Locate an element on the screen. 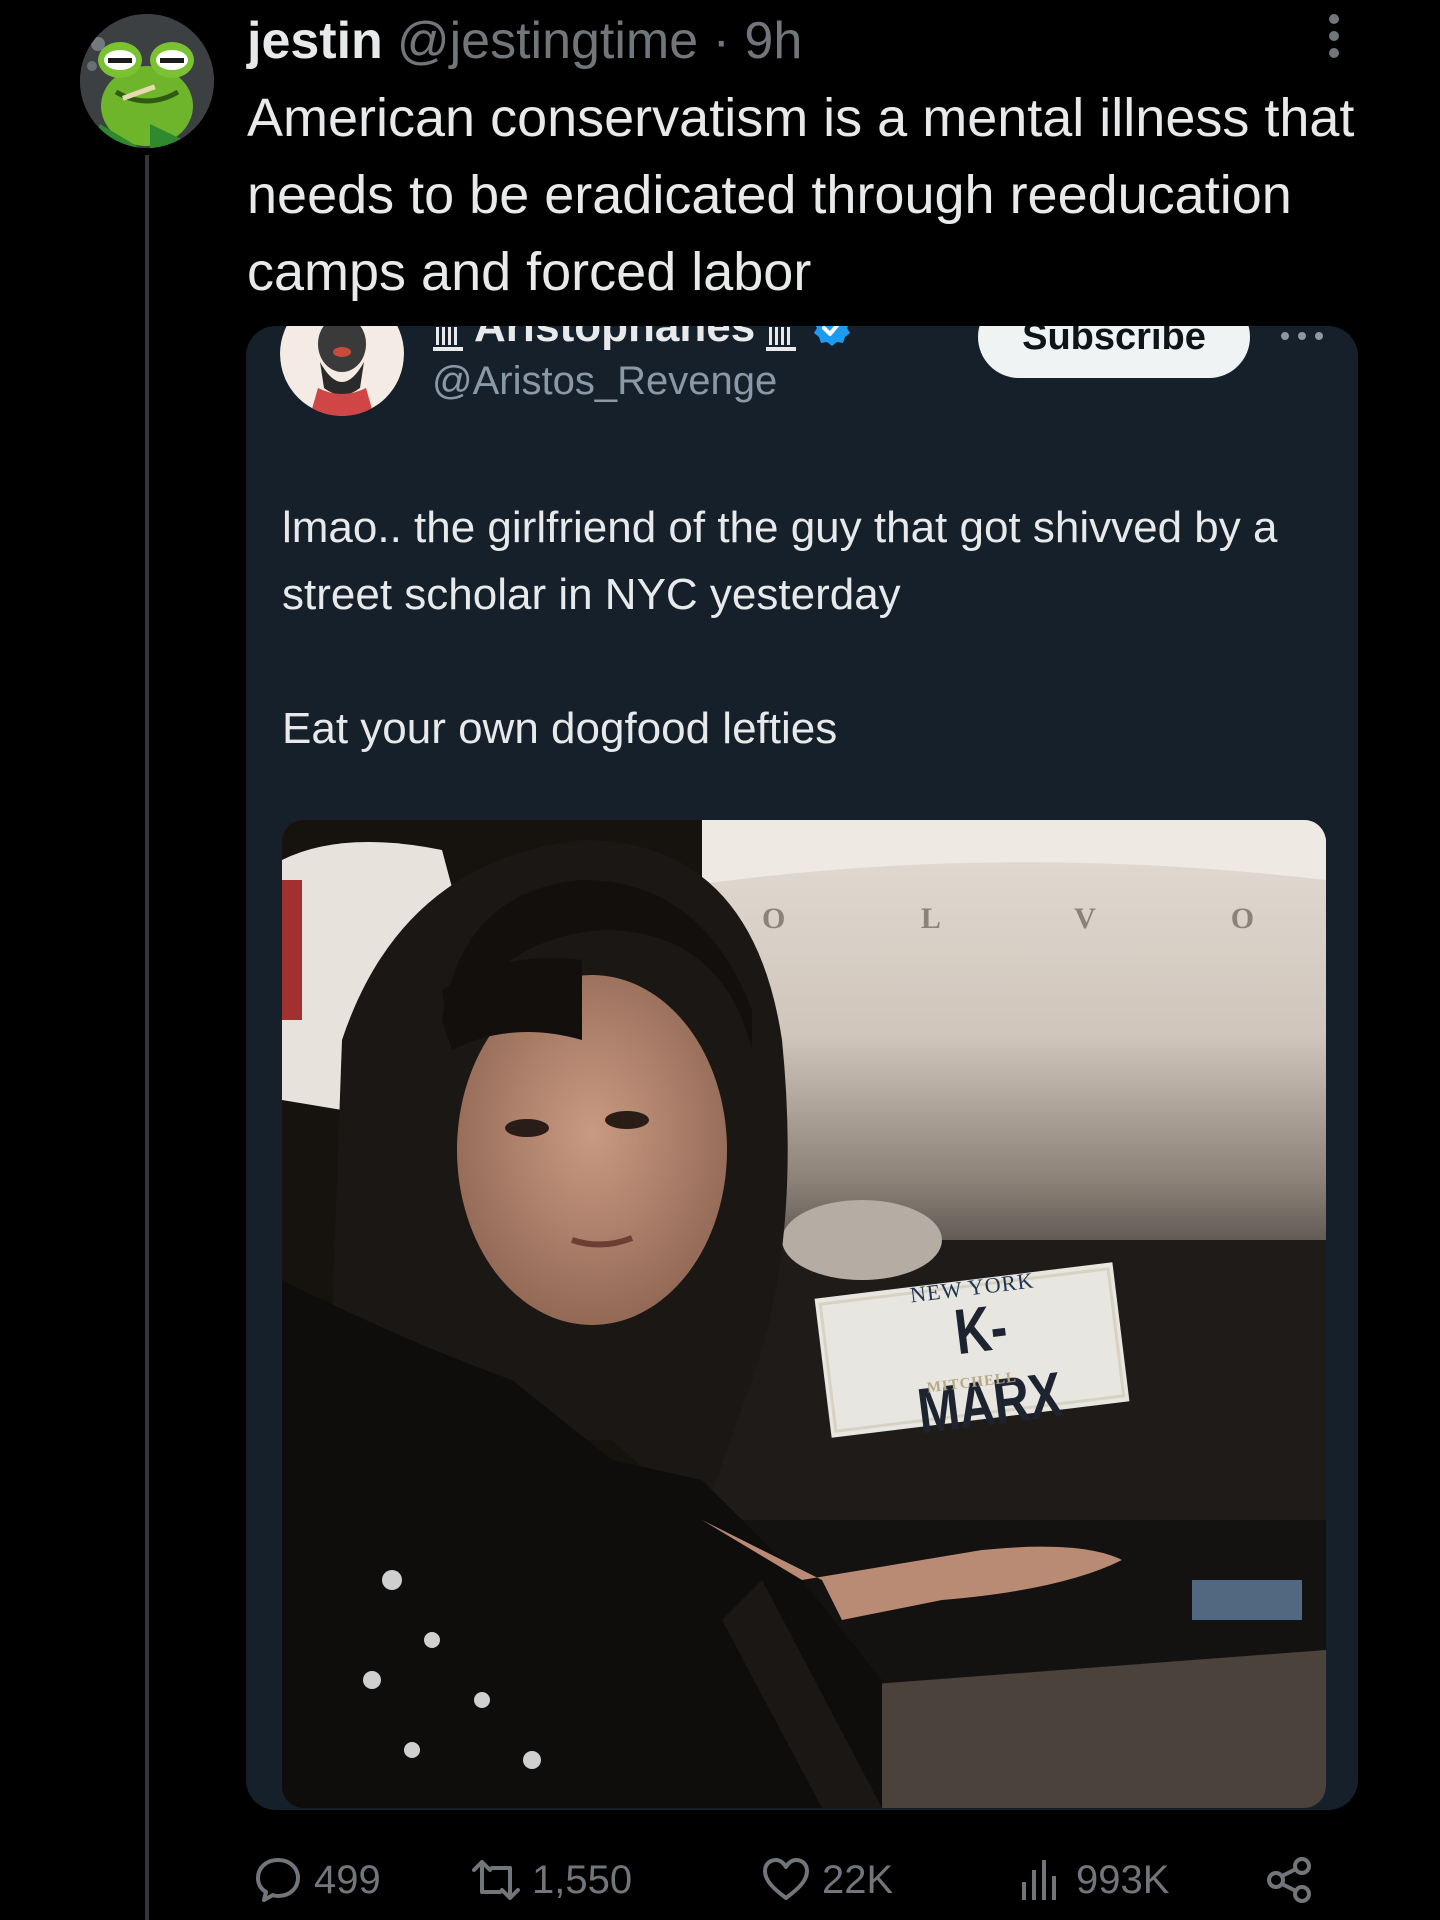  author-handle: @jestingtime · 9h is located at coordinates (599, 41).